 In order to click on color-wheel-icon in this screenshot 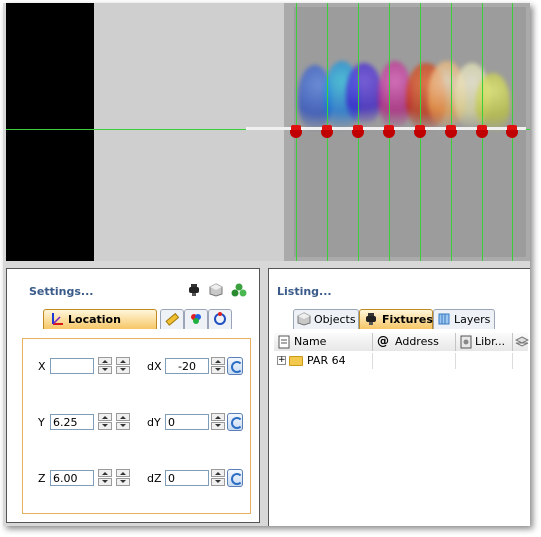, I will do `click(196, 319)`.